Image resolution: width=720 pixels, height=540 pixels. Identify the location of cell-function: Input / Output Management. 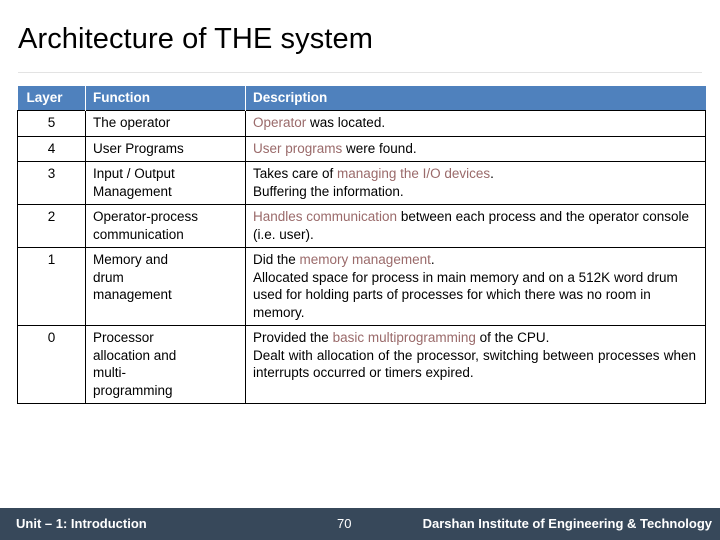
(165, 183).